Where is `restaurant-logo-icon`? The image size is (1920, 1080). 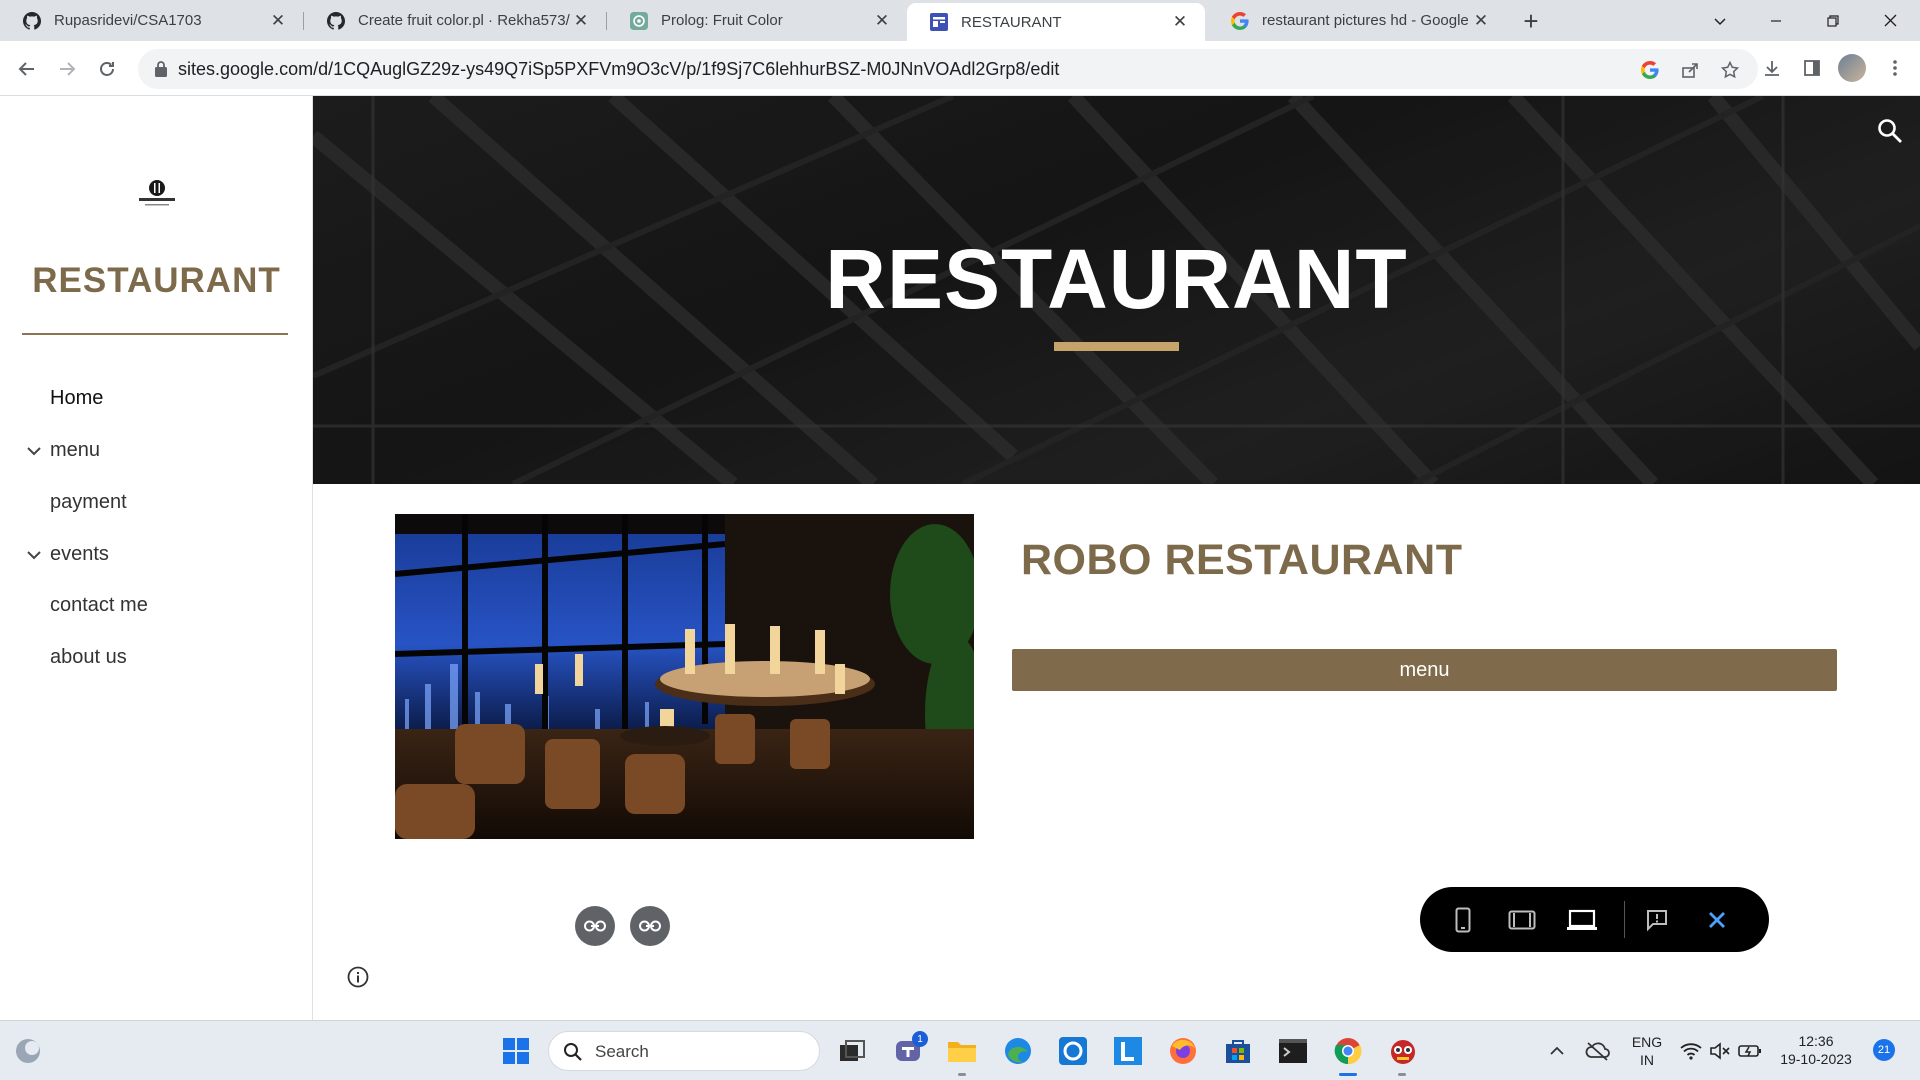 restaurant-logo-icon is located at coordinates (157, 194).